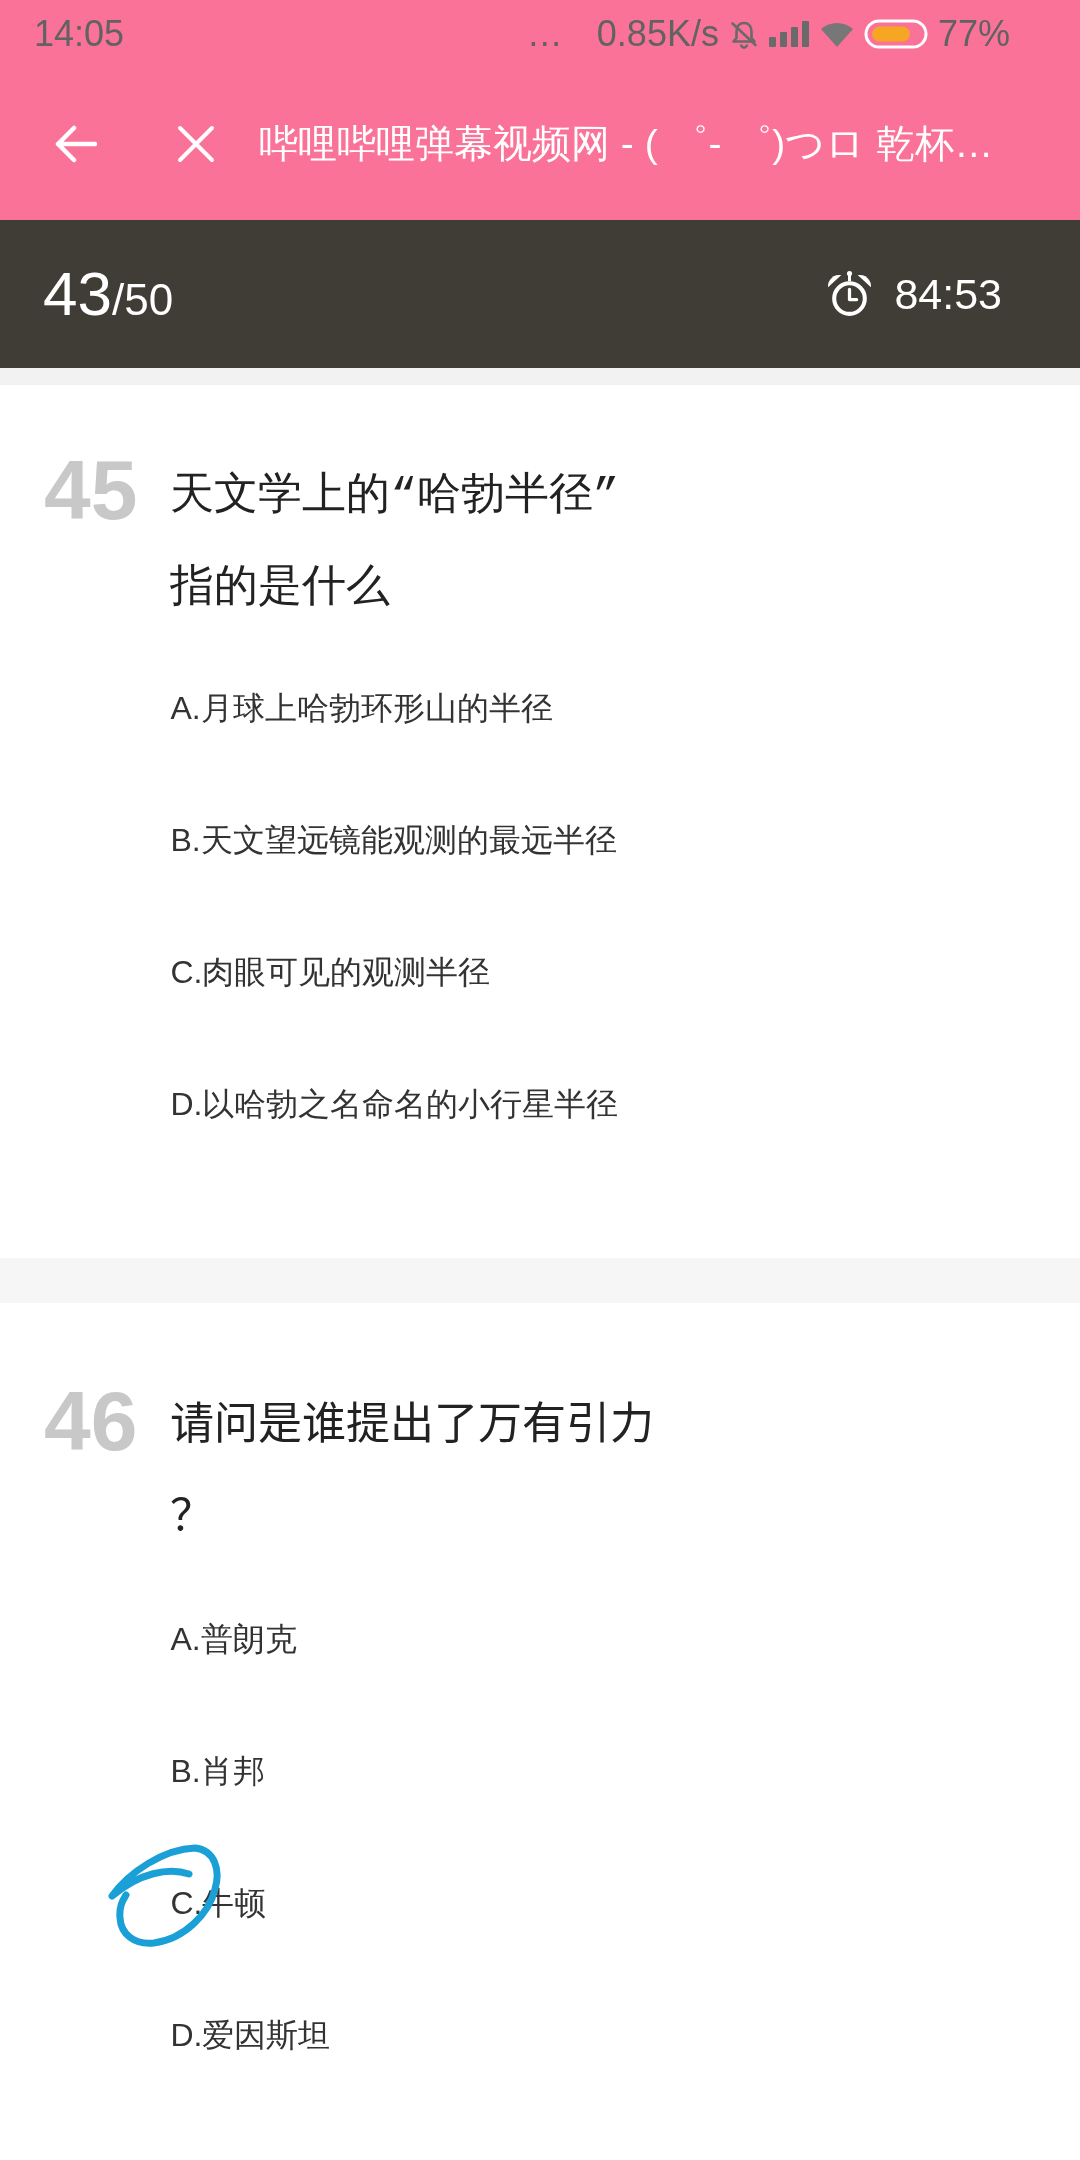 The image size is (1080, 2160). I want to click on answer-option: D.爱因斯坦, so click(250, 2035).